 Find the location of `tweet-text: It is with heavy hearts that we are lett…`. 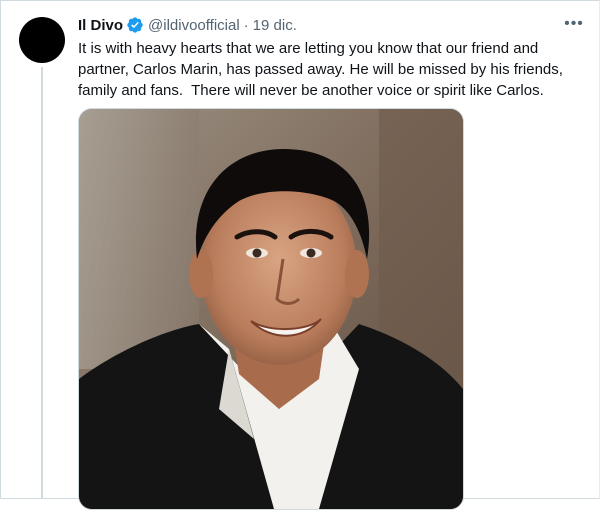

tweet-text: It is with heavy hearts that we are lett… is located at coordinates (323, 69).